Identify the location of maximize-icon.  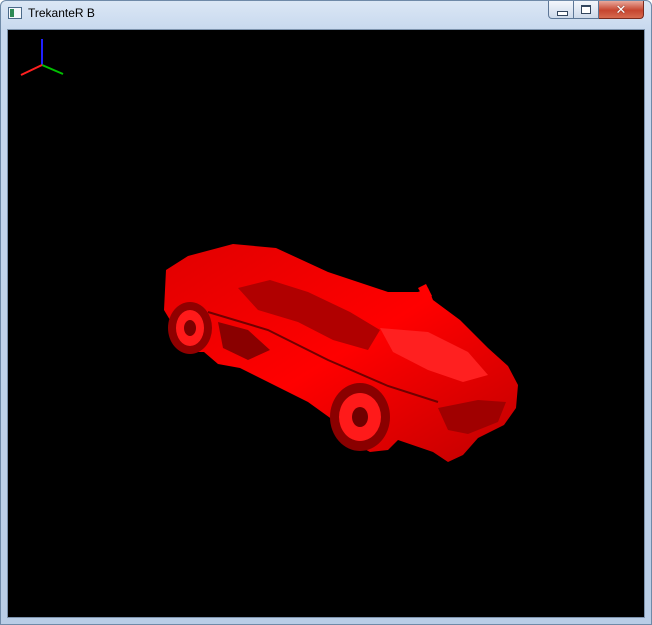
(586, 9).